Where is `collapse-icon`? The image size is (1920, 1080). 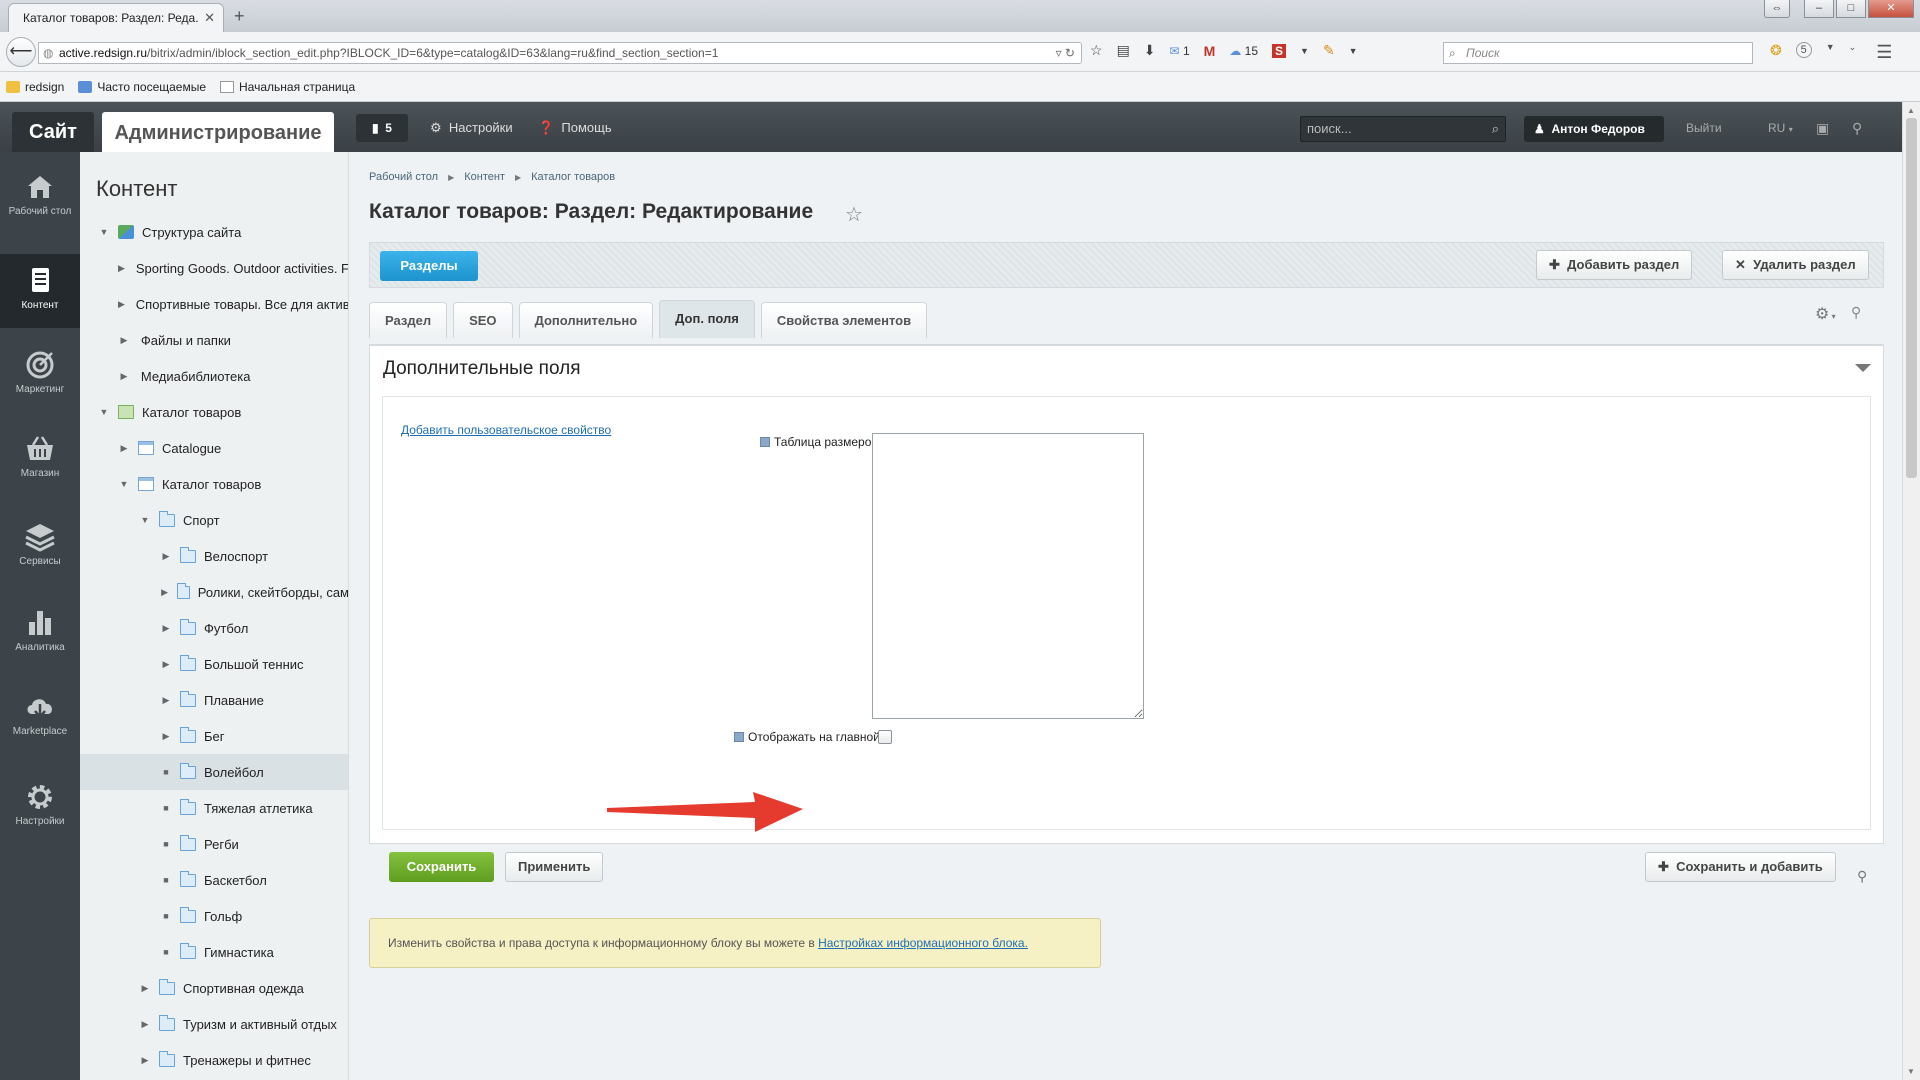 collapse-icon is located at coordinates (1863, 368).